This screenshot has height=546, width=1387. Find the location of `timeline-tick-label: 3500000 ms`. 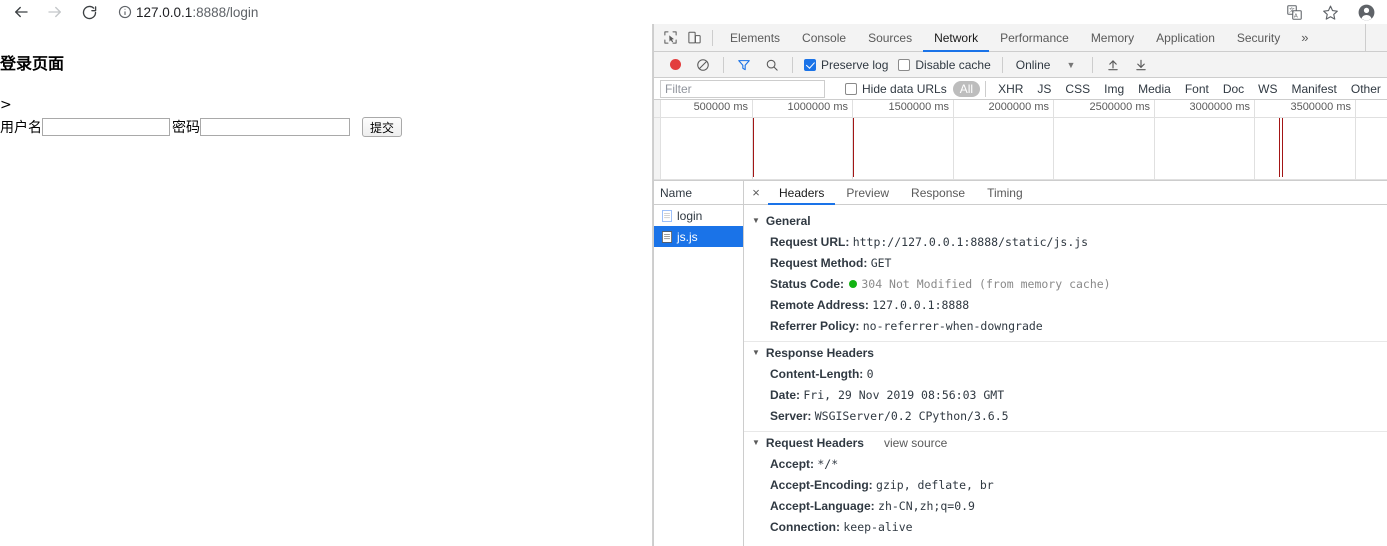

timeline-tick-label: 3500000 ms is located at coordinates (1320, 107).